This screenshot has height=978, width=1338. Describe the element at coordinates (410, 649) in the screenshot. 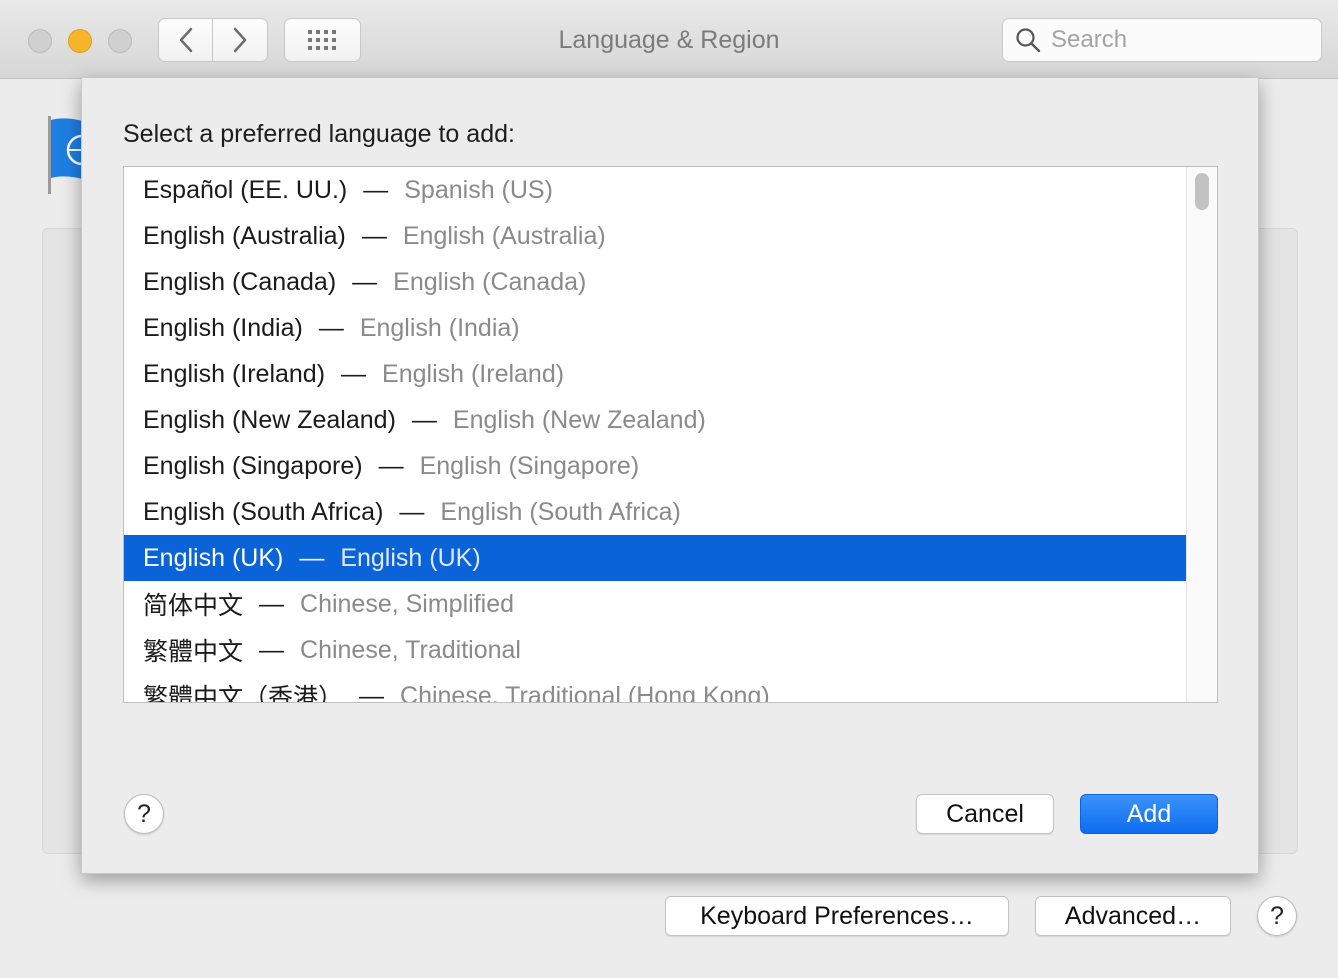

I see `language-english-name: Chinese, Traditional` at that location.